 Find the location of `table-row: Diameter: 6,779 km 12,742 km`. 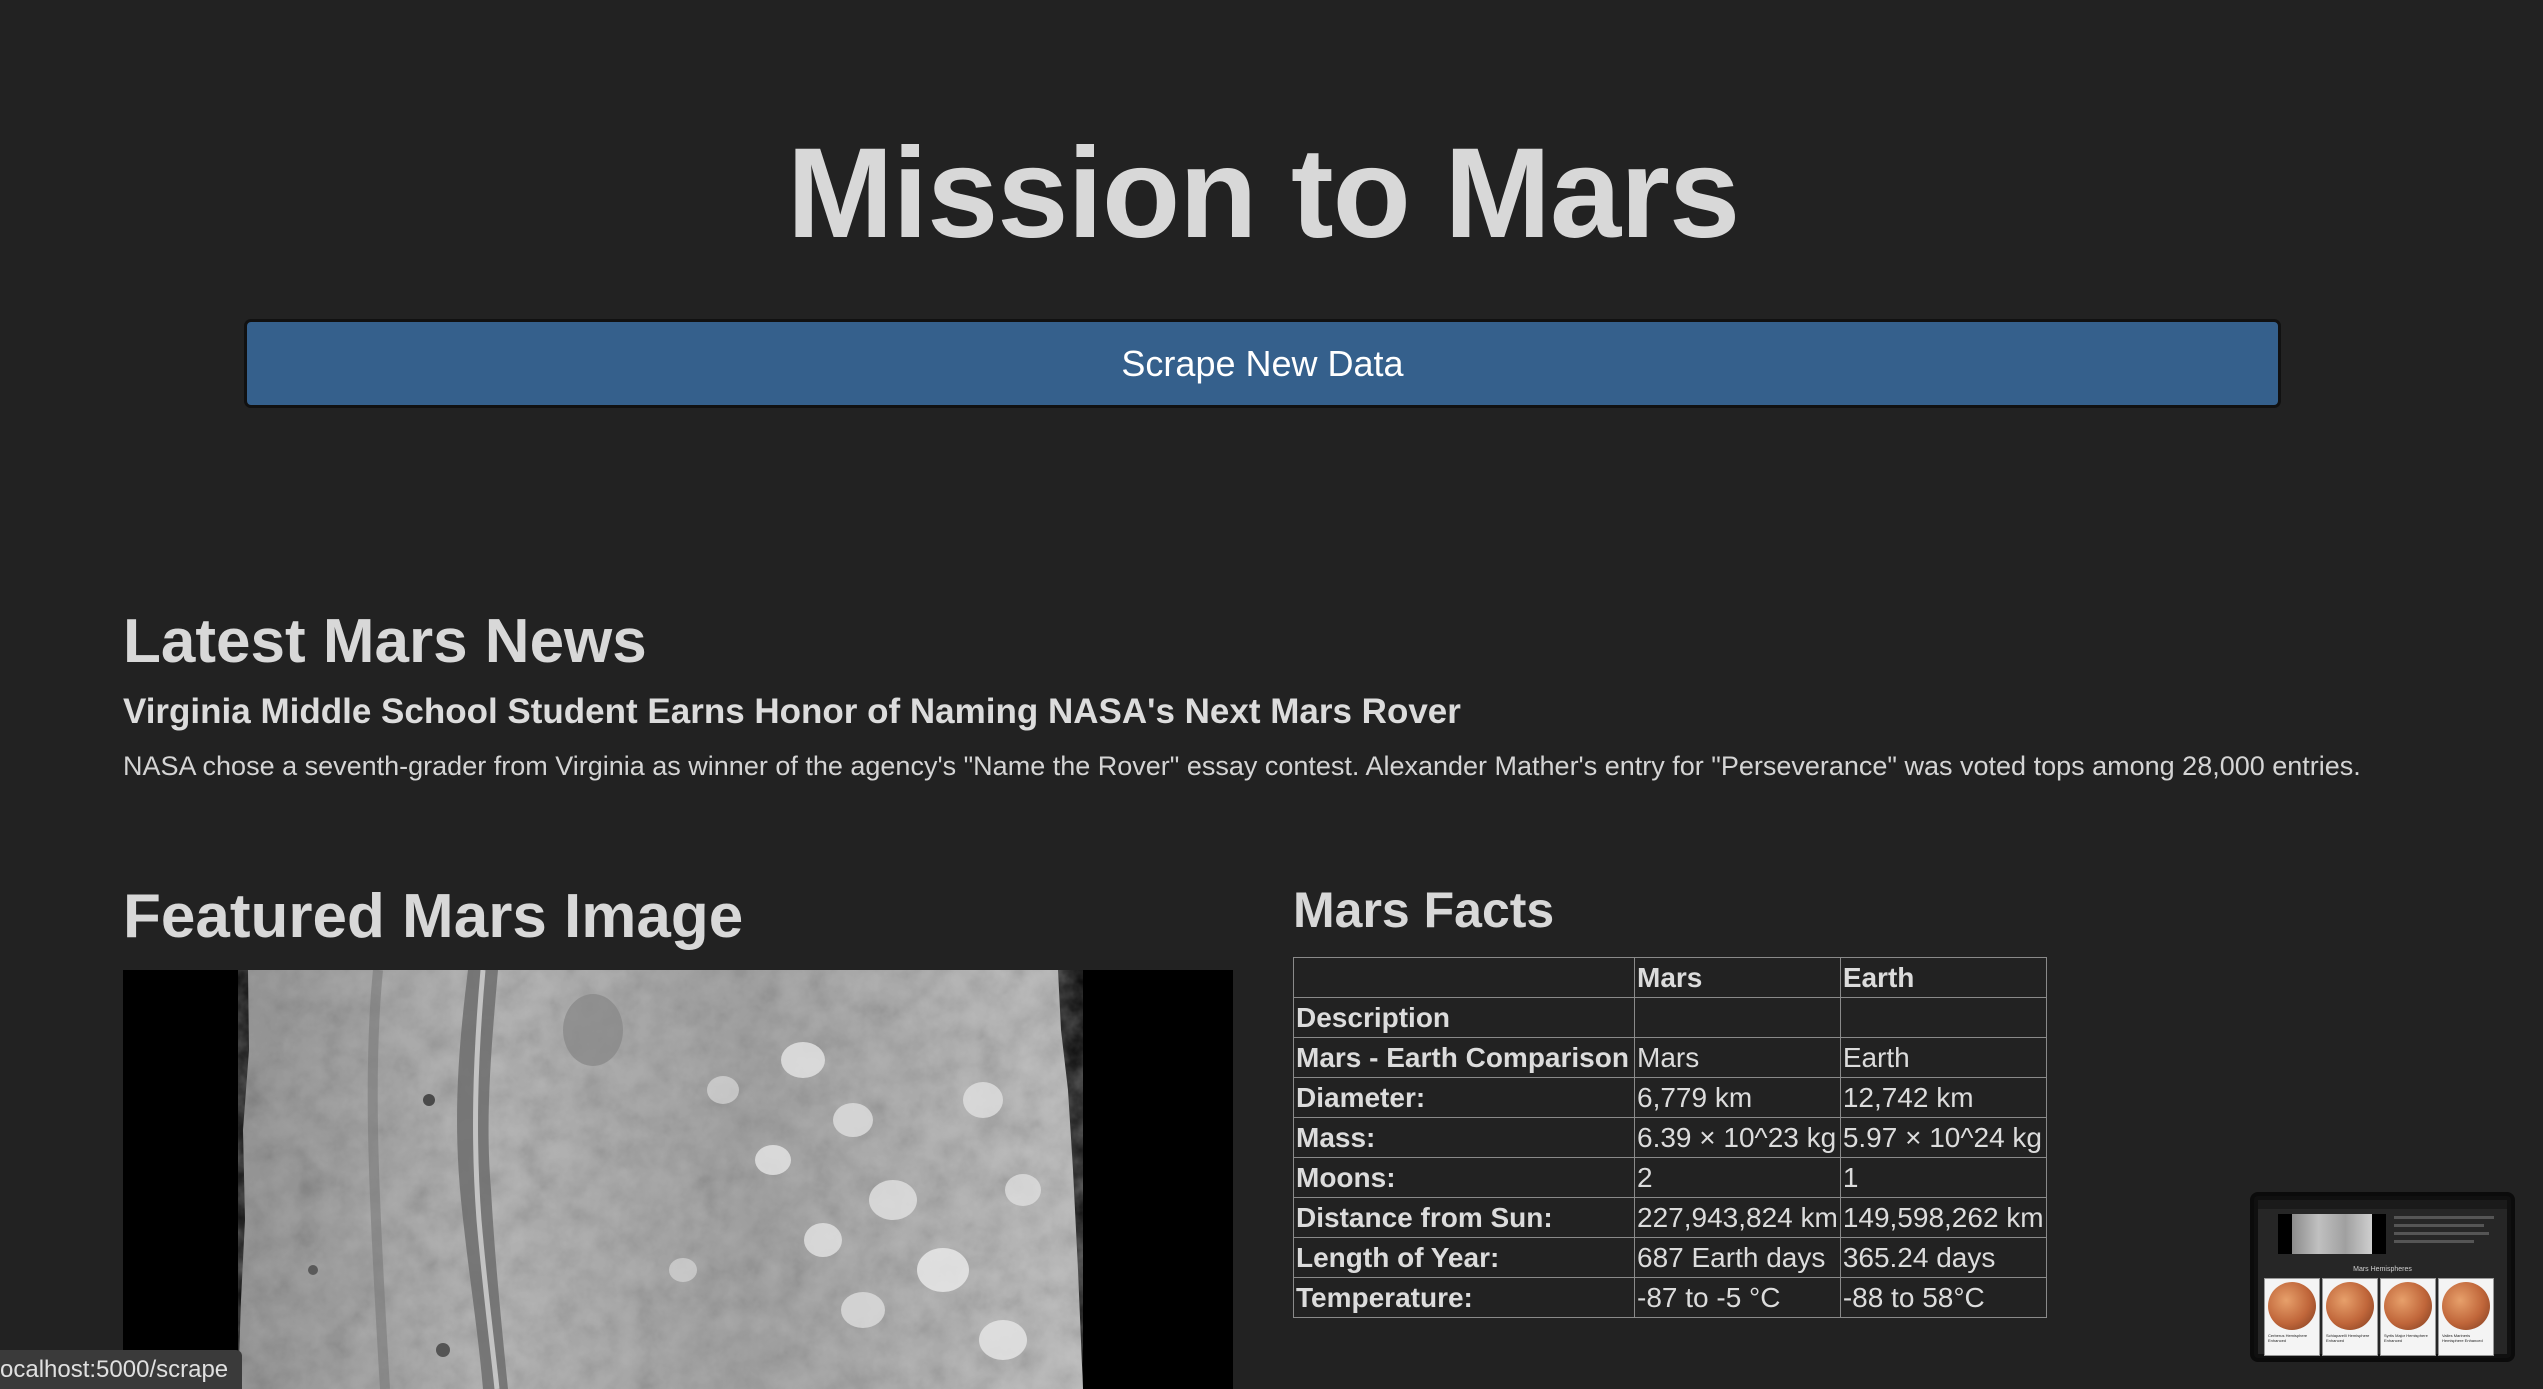

table-row: Diameter: 6,779 km 12,742 km is located at coordinates (1670, 1097).